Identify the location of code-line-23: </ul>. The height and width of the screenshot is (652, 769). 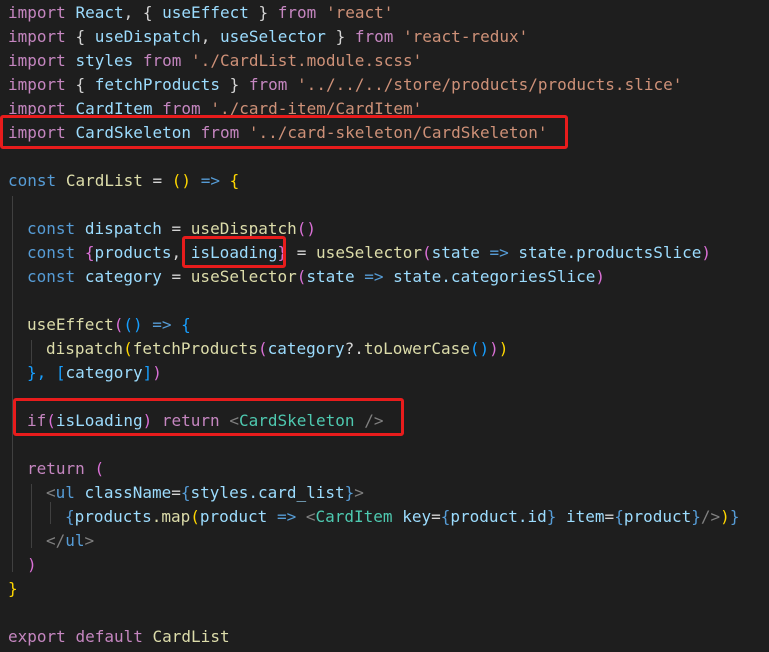
(51, 541).